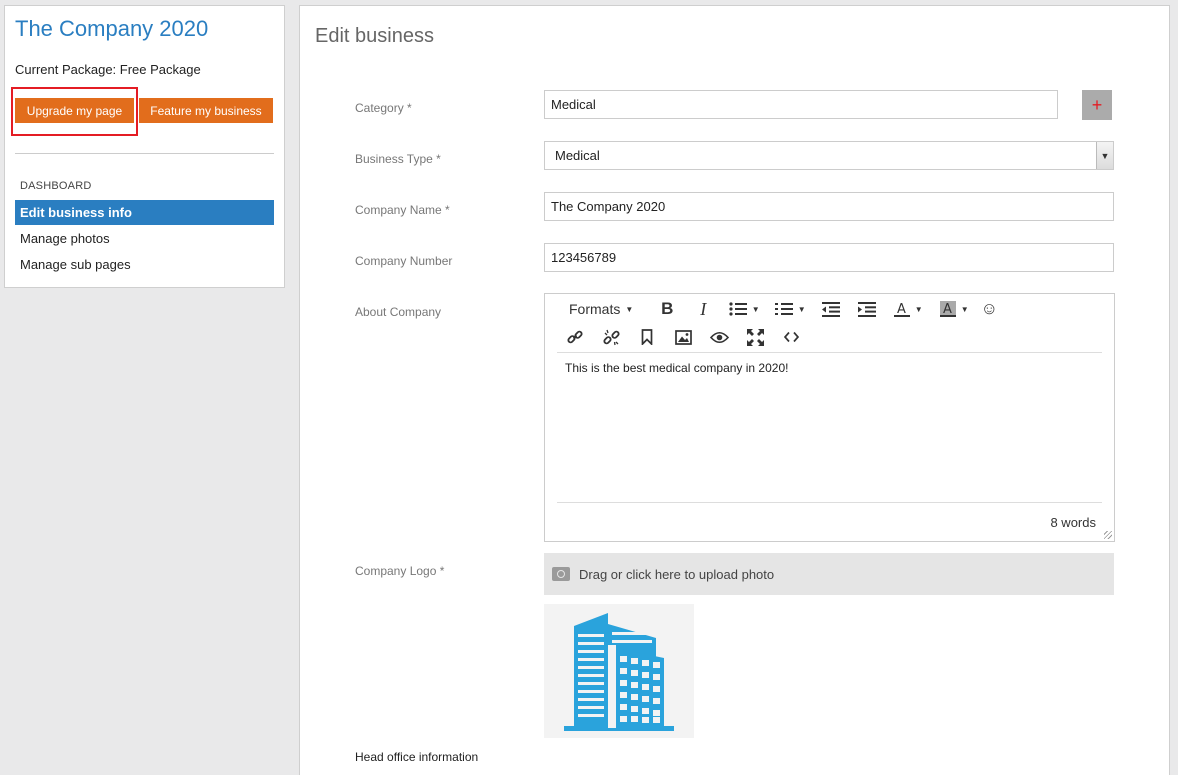  I want to click on fullscreen-icon, so click(755, 337).